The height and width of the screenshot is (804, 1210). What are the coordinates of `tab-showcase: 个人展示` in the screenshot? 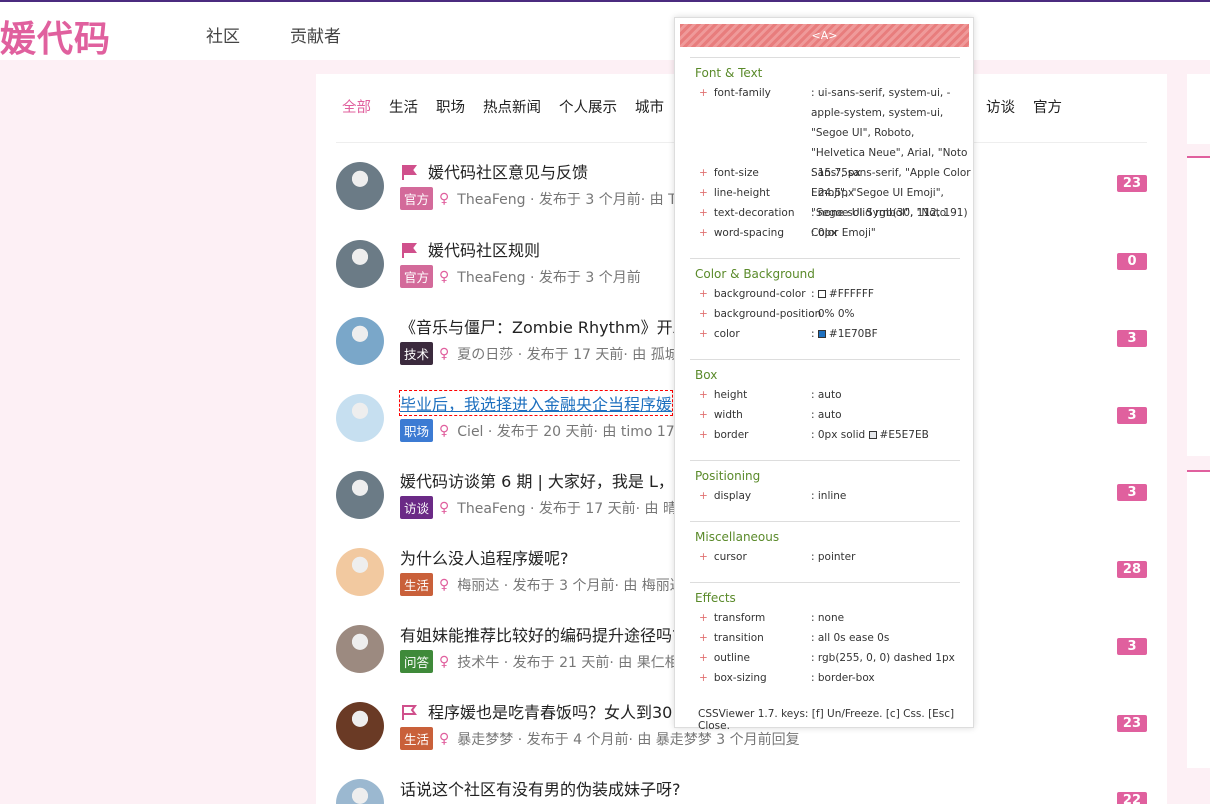 It's located at (588, 106).